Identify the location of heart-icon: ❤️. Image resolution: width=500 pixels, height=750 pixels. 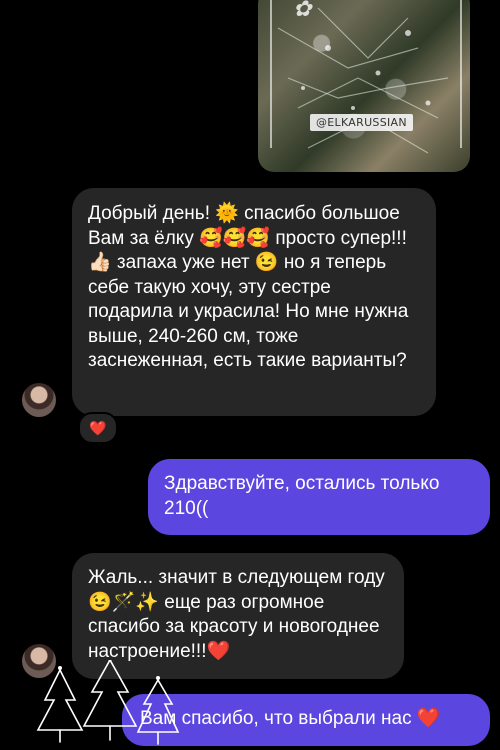
(98, 427).